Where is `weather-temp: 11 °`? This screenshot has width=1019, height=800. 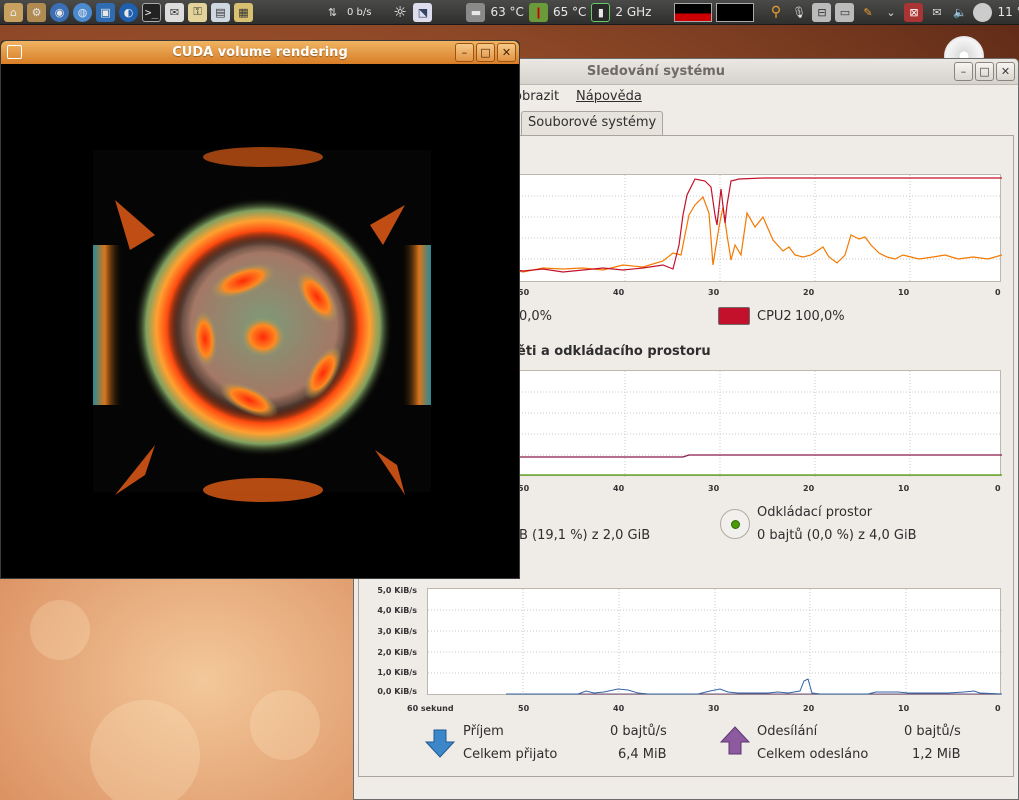 weather-temp: 11 ° is located at coordinates (1008, 12).